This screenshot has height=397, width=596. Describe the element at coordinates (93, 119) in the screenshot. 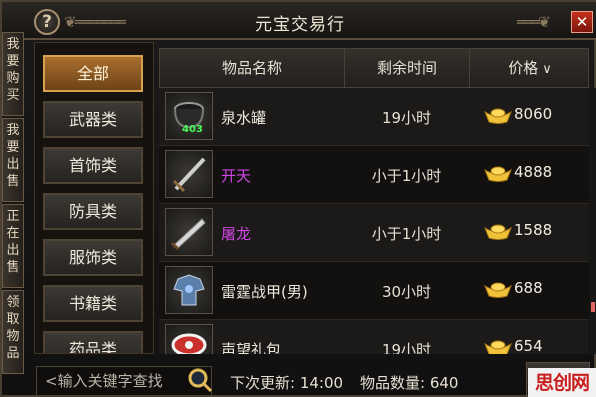

I see `category-weapons-button: 武器类` at that location.